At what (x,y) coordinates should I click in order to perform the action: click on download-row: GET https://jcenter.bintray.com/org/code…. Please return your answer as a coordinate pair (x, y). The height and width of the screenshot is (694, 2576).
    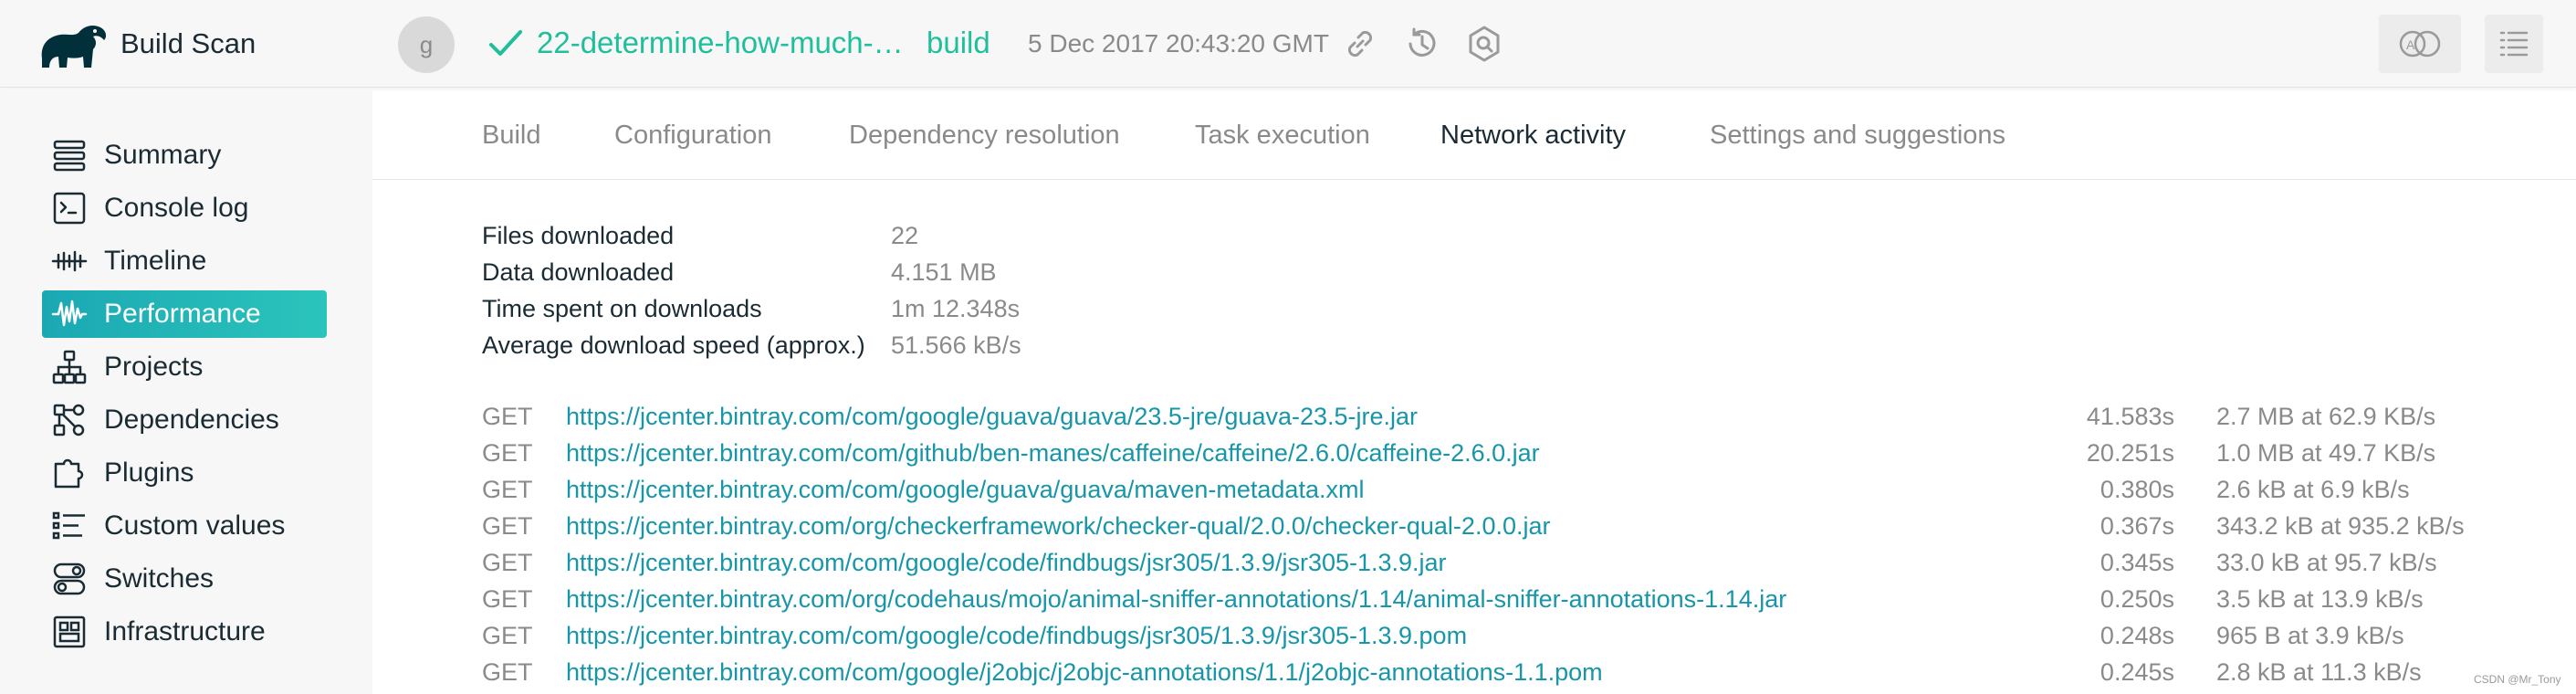
    Looking at the image, I should click on (1288, 603).